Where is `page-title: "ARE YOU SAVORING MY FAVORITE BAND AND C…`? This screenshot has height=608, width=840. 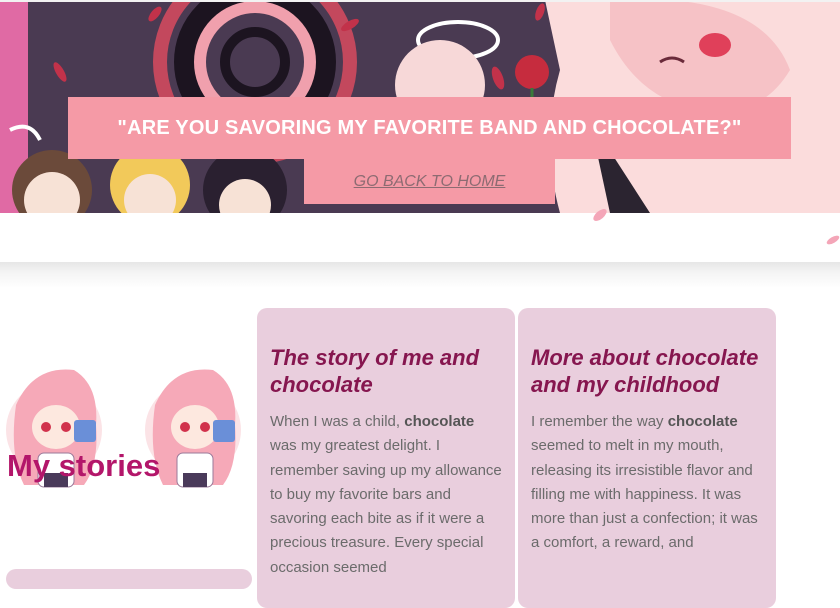
page-title: "ARE YOU SAVORING MY FAVORITE BAND AND C… is located at coordinates (429, 127).